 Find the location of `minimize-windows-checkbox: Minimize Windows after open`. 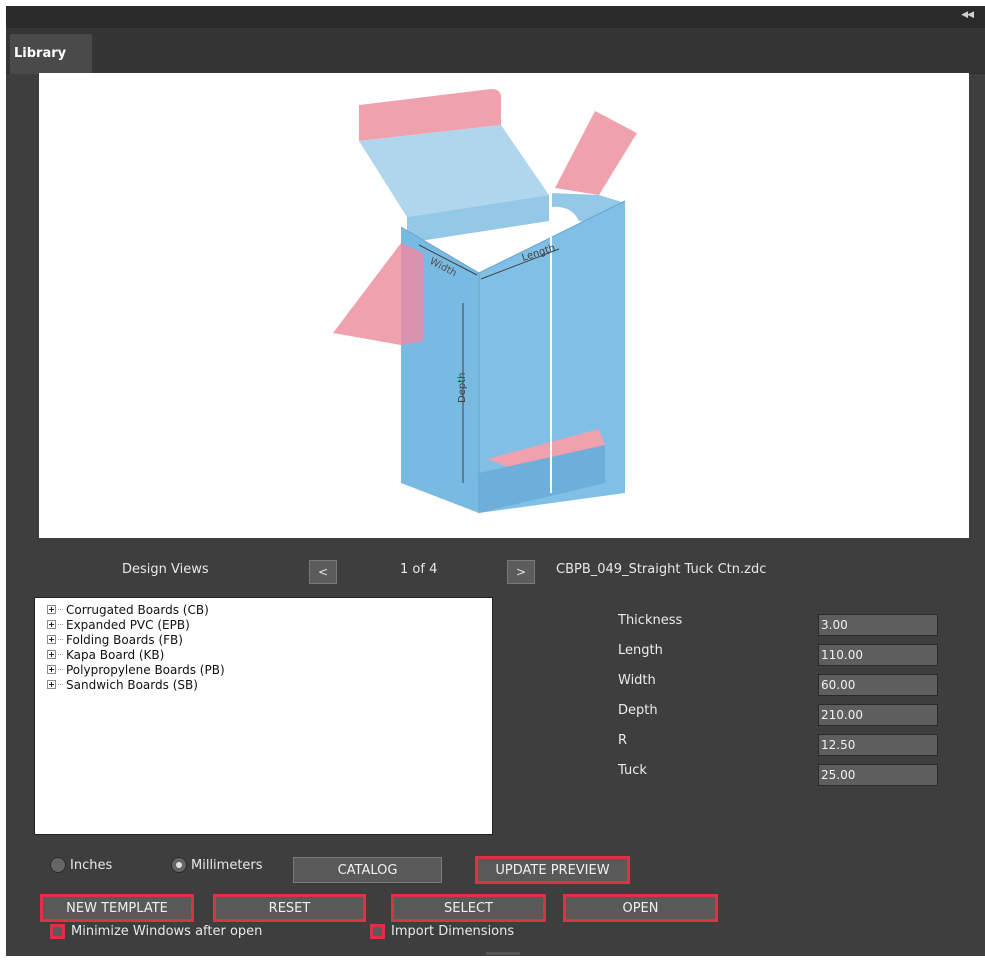

minimize-windows-checkbox: Minimize Windows after open is located at coordinates (156, 931).